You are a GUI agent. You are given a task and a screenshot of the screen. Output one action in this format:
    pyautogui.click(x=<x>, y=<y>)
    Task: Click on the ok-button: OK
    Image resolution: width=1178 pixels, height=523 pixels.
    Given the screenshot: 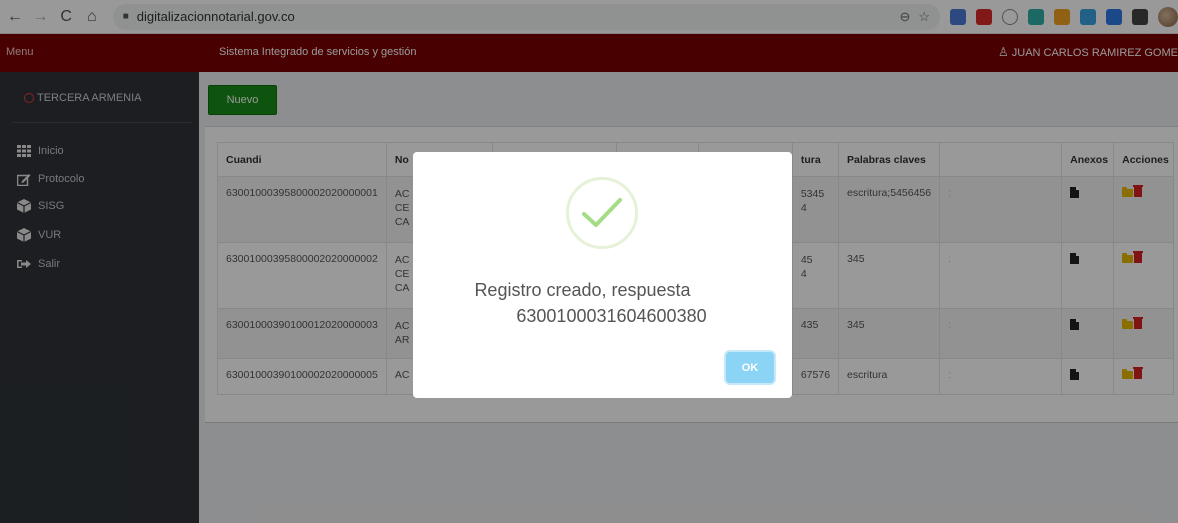 What is the action you would take?
    pyautogui.click(x=750, y=367)
    